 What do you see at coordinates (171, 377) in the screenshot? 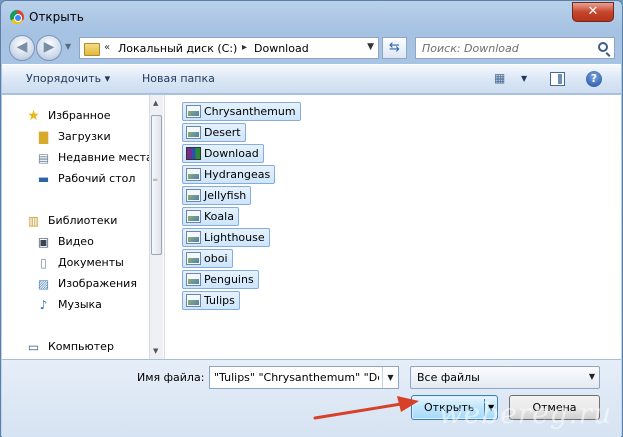
I see `filename-label: Имя файла:` at bounding box center [171, 377].